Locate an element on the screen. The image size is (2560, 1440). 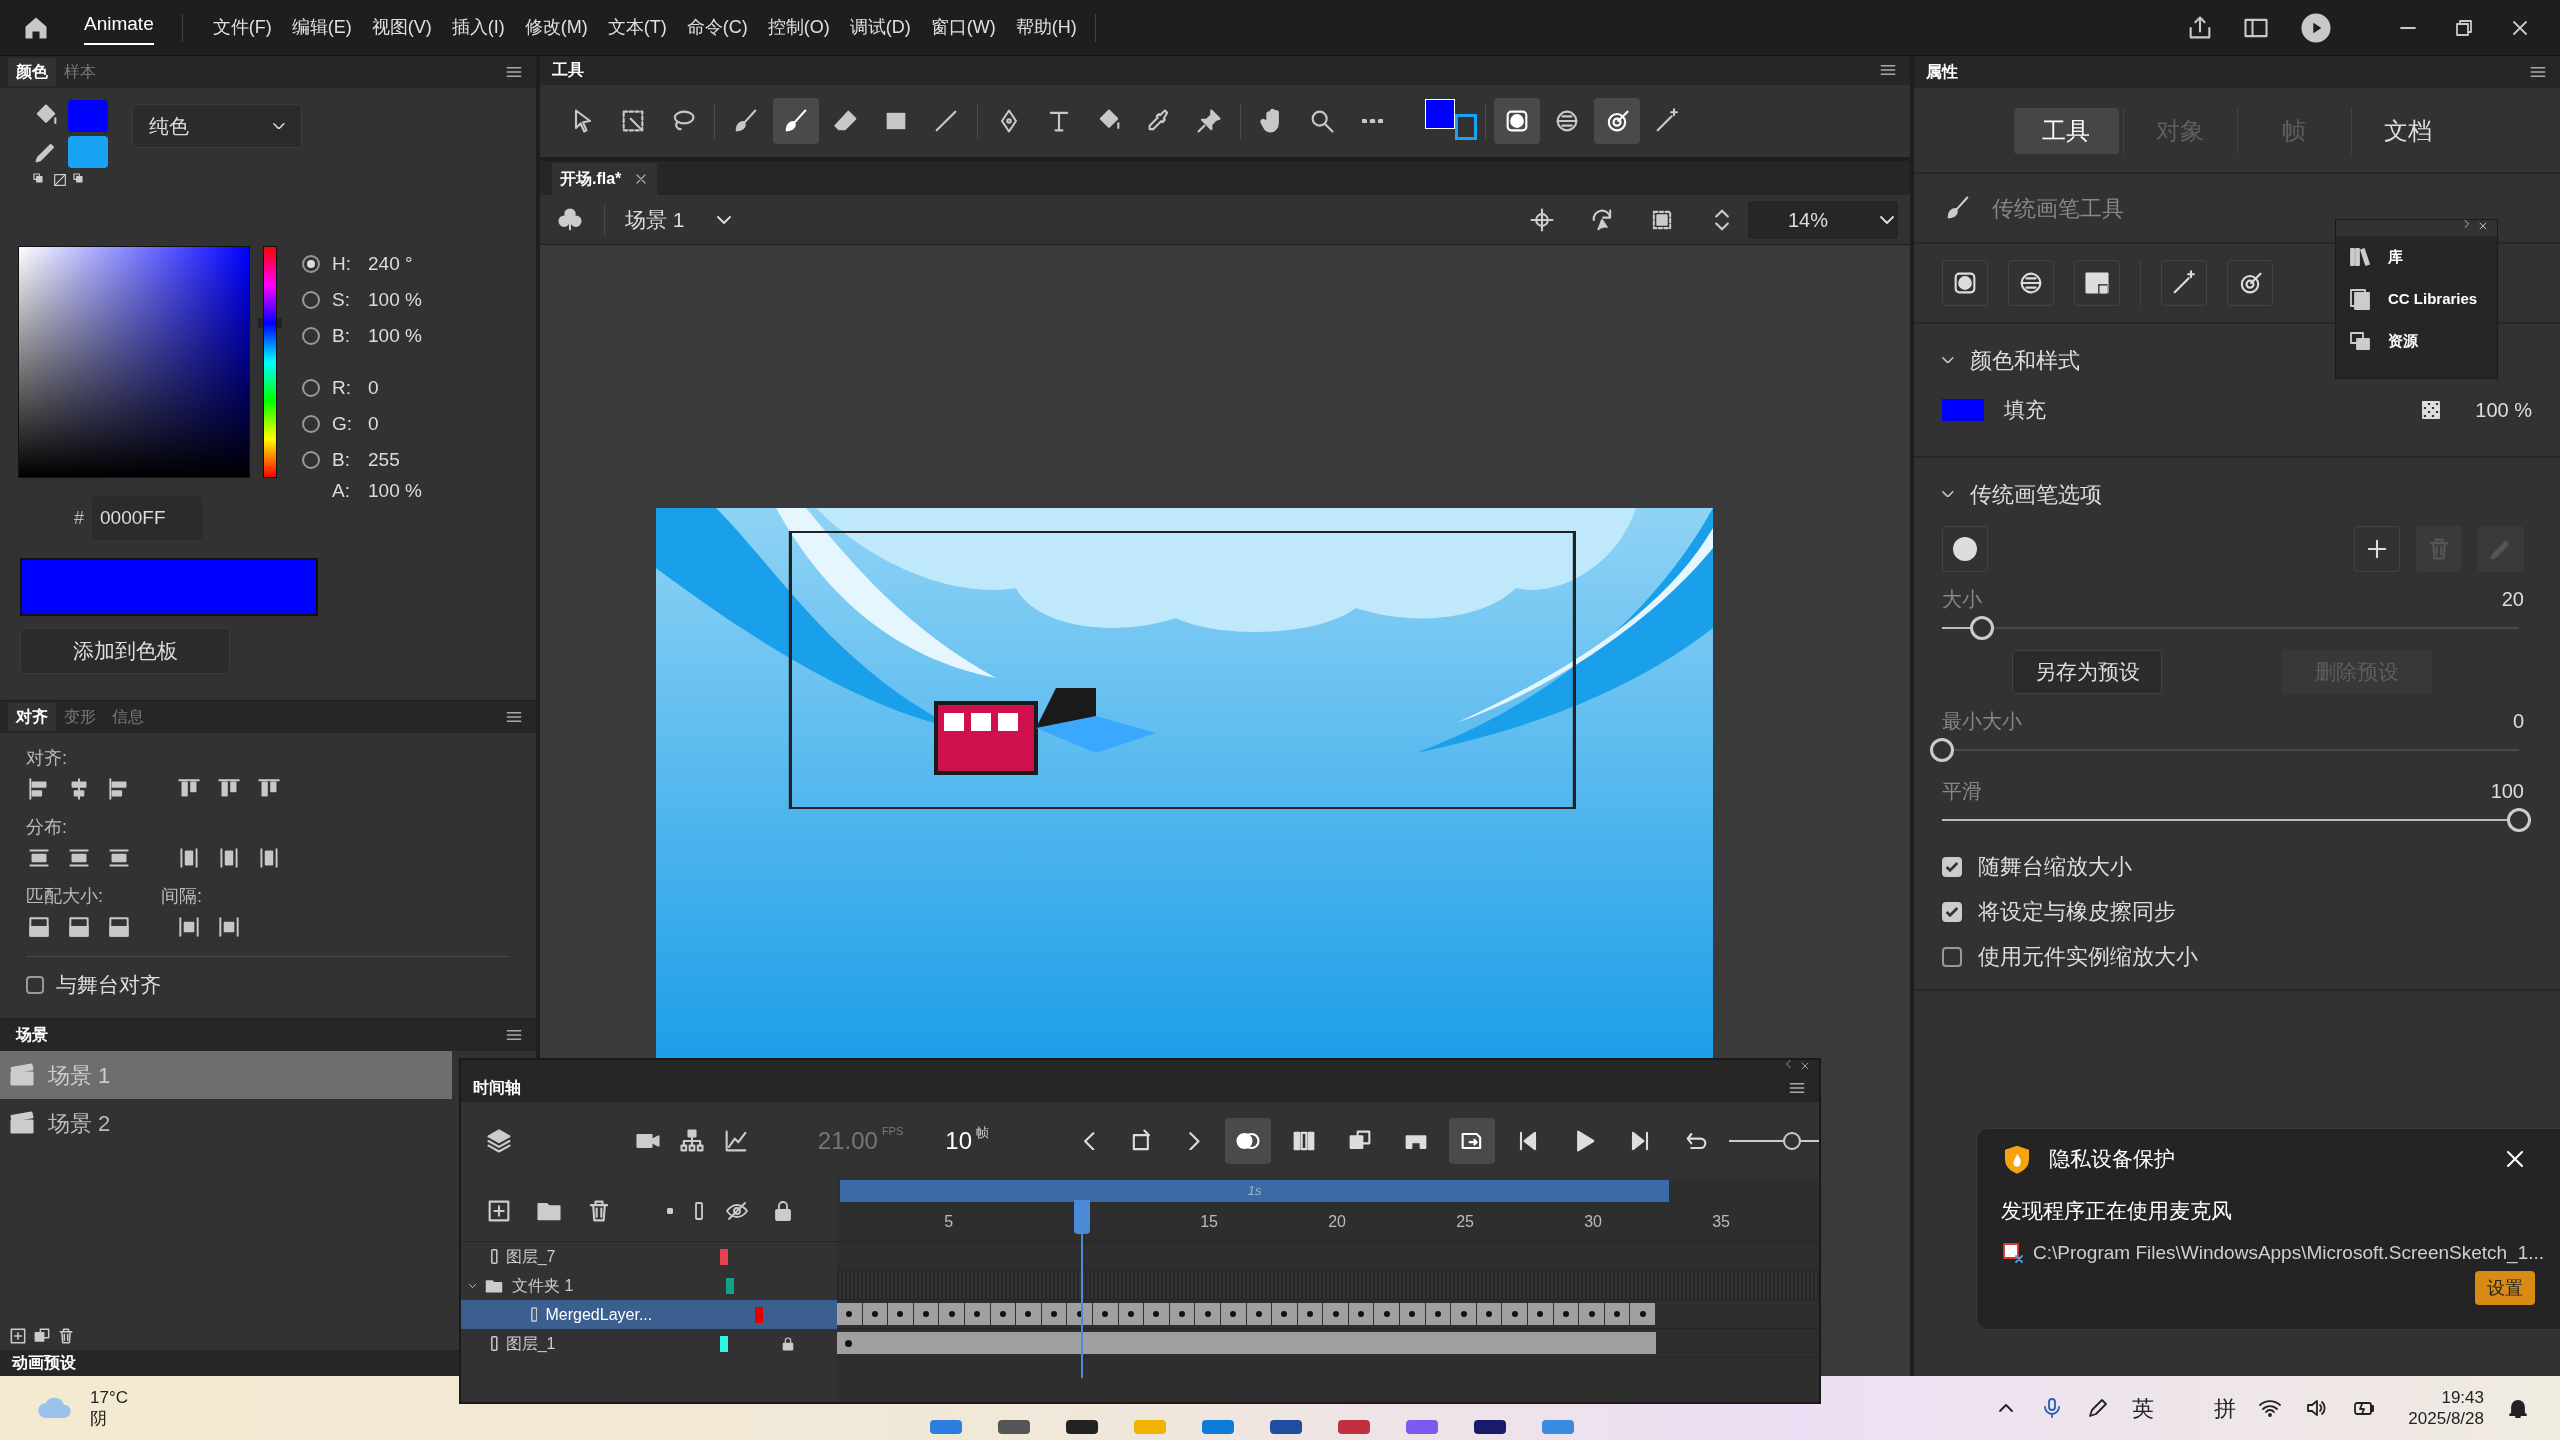
zoom-dropdown: 14% is located at coordinates (1823, 219).